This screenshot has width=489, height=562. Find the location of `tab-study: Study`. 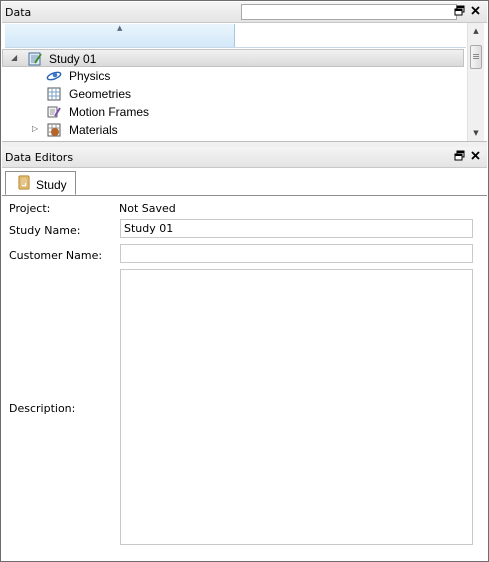

tab-study: Study is located at coordinates (40, 183).